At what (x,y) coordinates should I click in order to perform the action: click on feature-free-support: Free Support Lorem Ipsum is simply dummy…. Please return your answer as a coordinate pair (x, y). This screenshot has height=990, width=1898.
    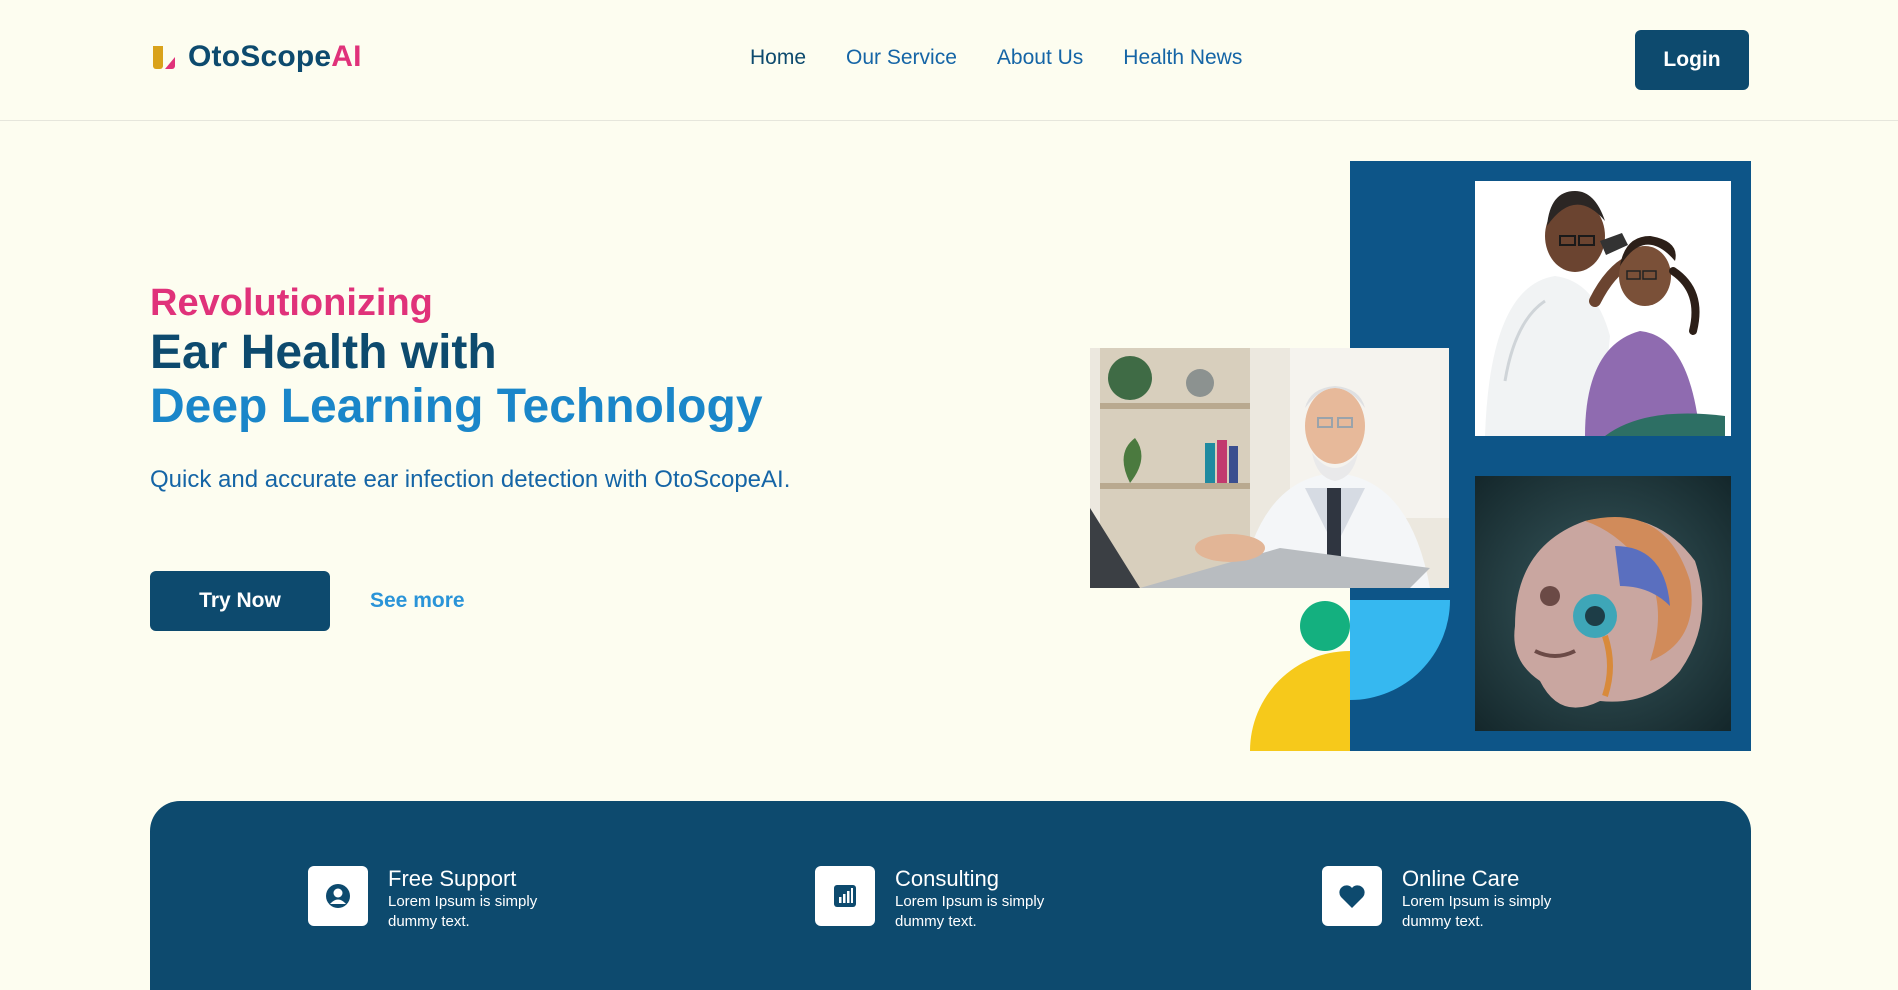
    Looking at the image, I should click on (433, 899).